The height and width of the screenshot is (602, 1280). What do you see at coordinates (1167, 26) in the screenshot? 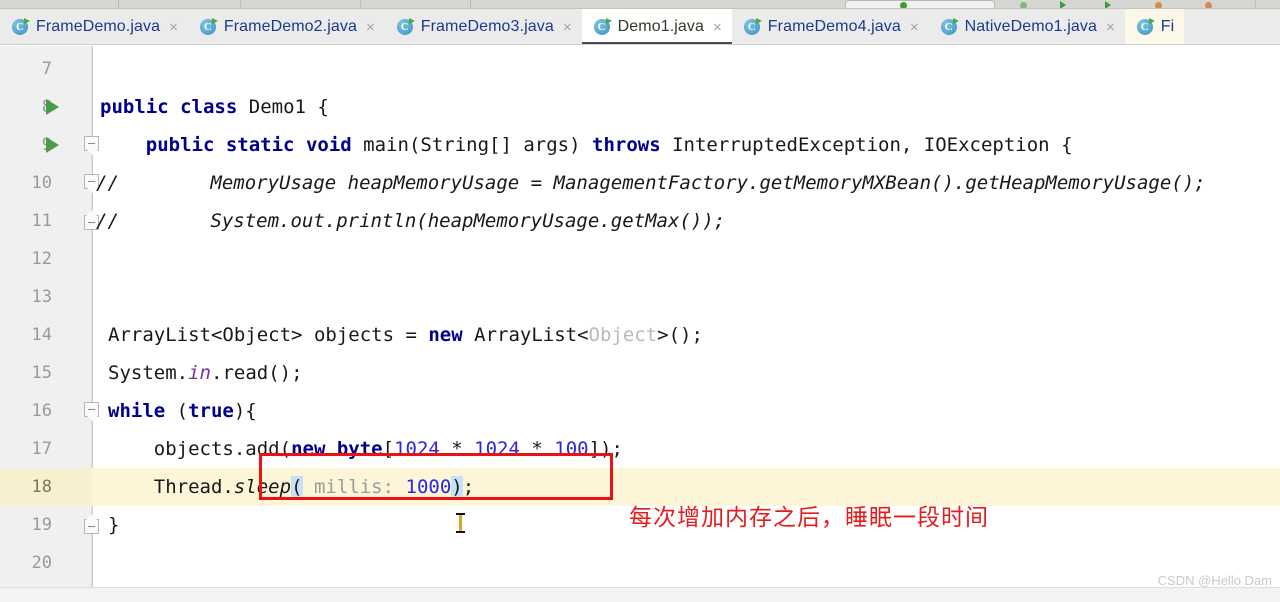
I see `tab-label: Fi` at bounding box center [1167, 26].